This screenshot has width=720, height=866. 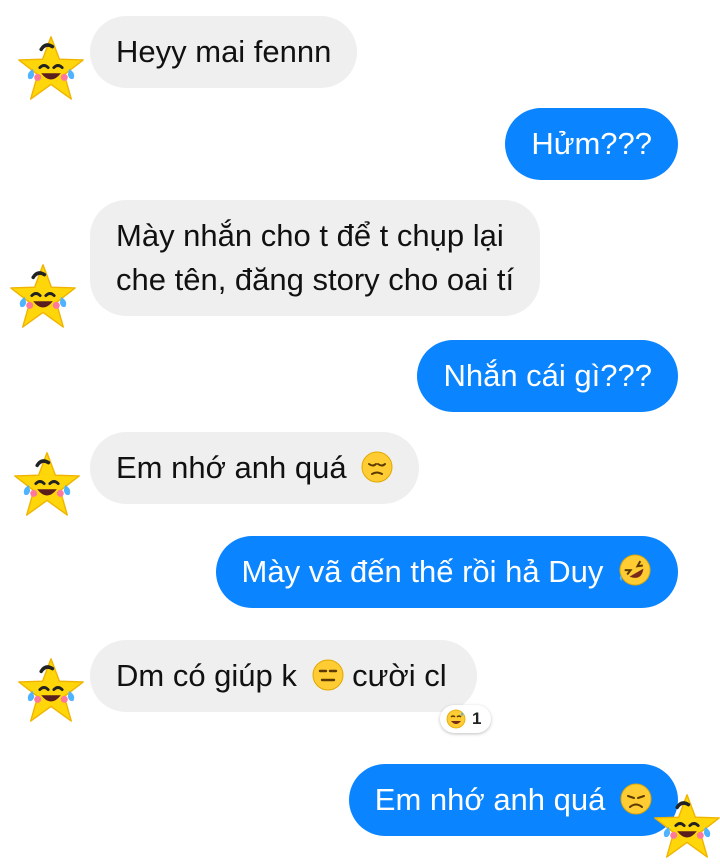 I want to click on message-text-before: Dm có giúp k, so click(x=206, y=675).